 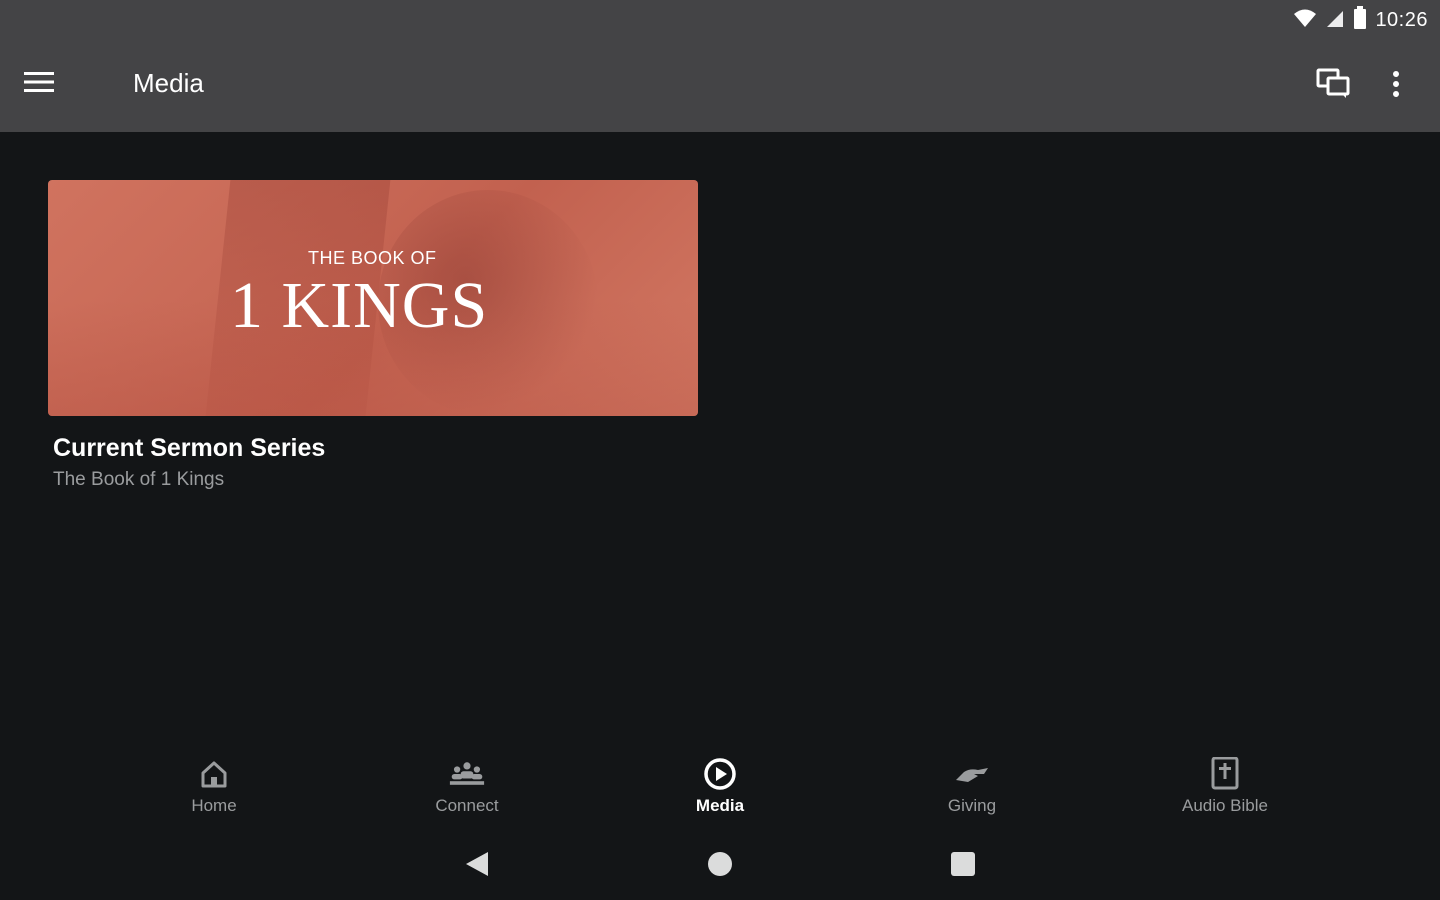 What do you see at coordinates (214, 774) in the screenshot?
I see `home-icon` at bounding box center [214, 774].